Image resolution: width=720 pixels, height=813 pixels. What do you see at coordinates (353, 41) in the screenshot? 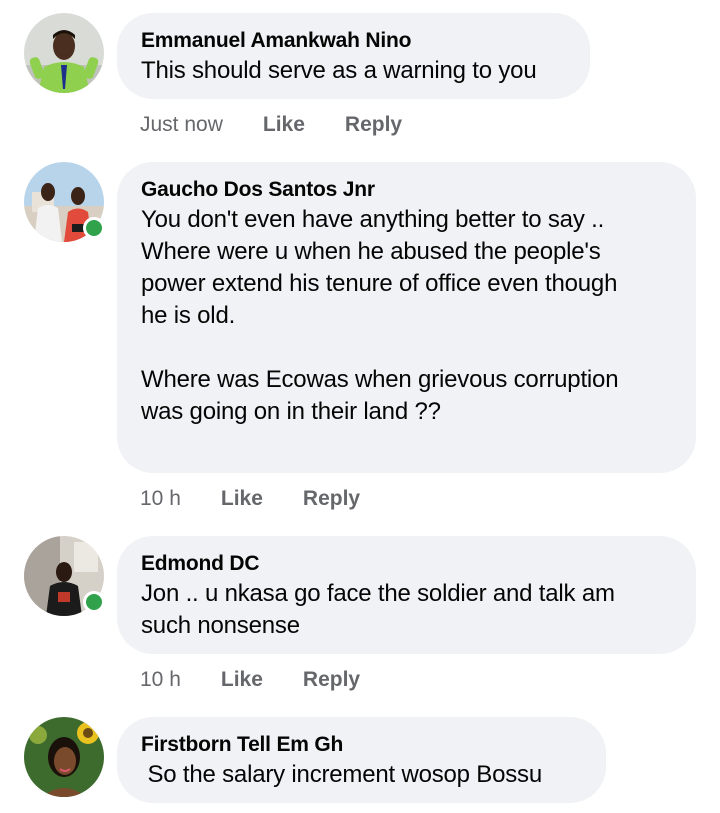
I see `comment-author: Emmanuel Amankwah Nino` at bounding box center [353, 41].